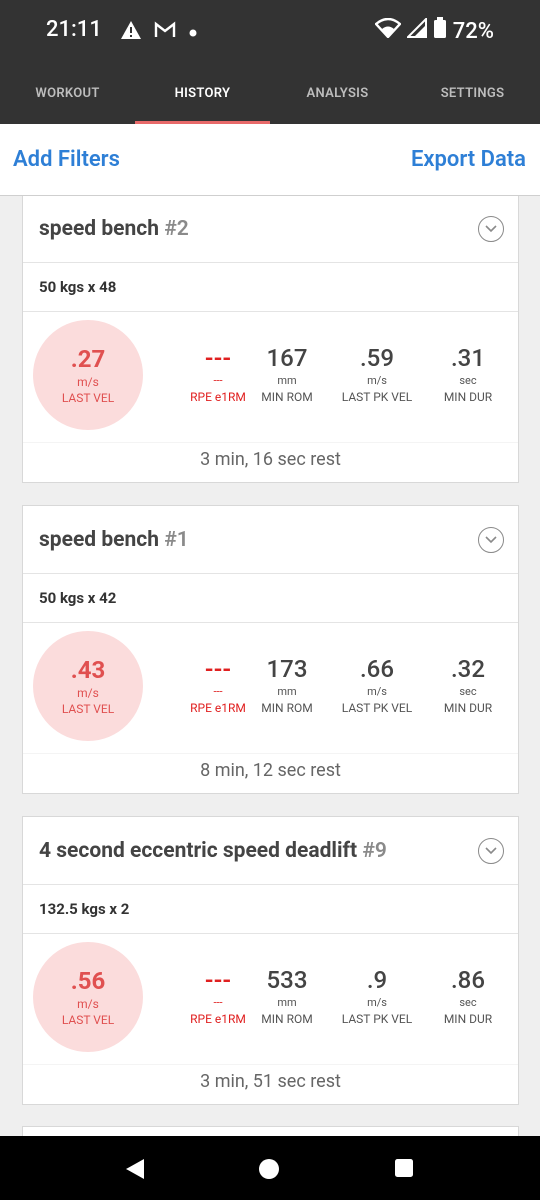  What do you see at coordinates (270, 462) in the screenshot?
I see `rest-duration: 3 min, 16 sec rest` at bounding box center [270, 462].